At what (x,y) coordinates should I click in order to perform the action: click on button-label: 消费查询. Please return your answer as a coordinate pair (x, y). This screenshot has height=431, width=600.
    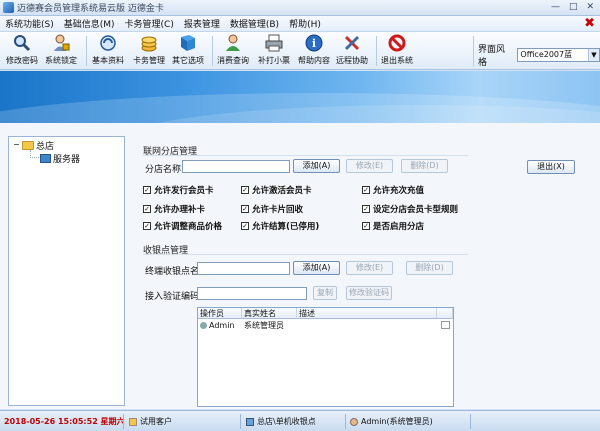
    Looking at the image, I should click on (233, 60).